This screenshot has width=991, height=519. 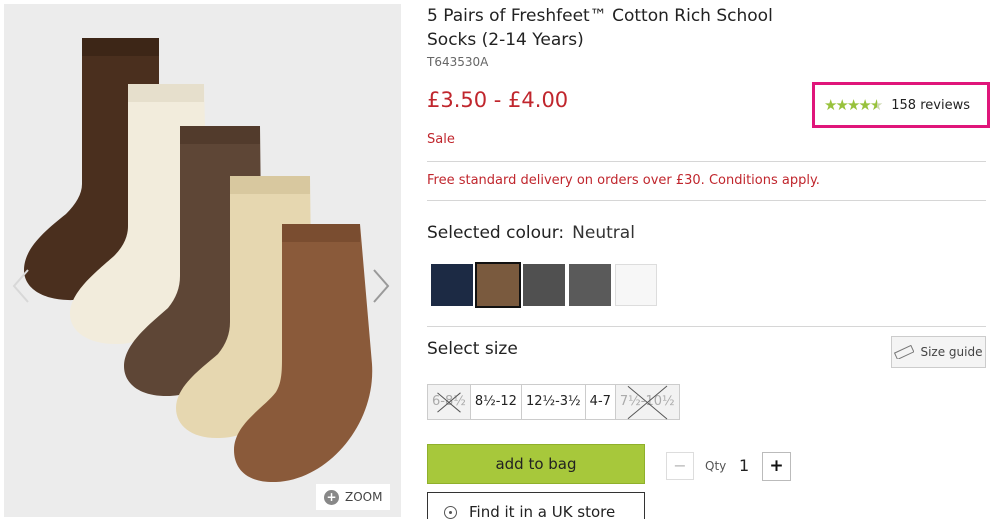 I want to click on colour-swatch-navy, so click(x=452, y=285).